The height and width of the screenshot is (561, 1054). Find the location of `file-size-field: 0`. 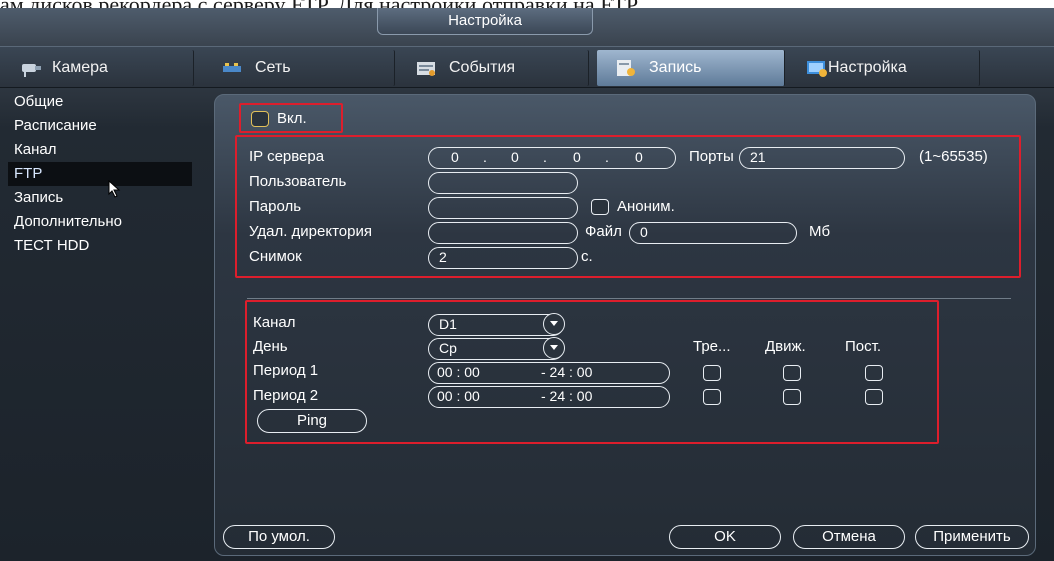

file-size-field: 0 is located at coordinates (713, 233).